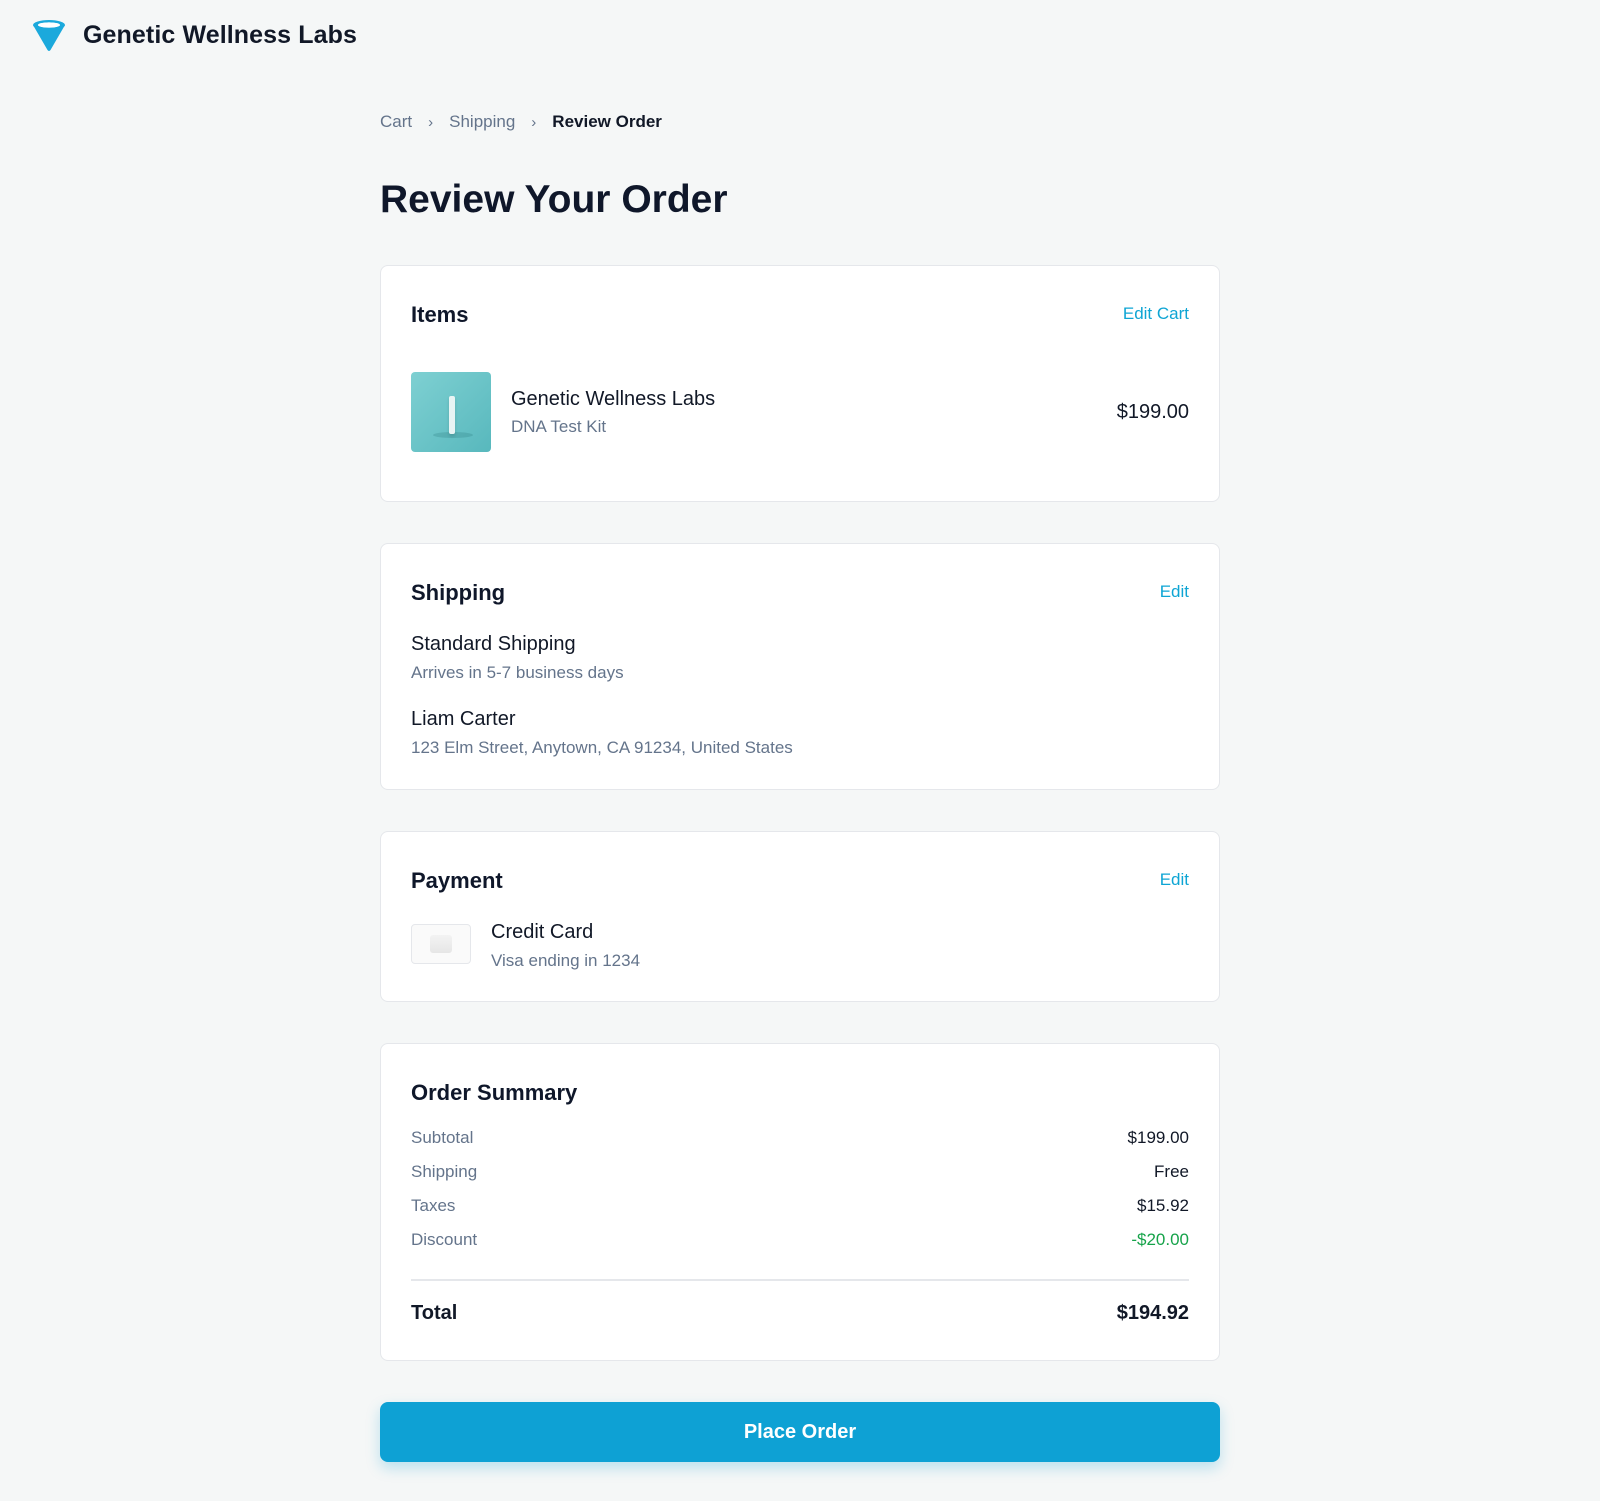 The image size is (1600, 1501). Describe the element at coordinates (482, 122) in the screenshot. I see `breadcrumb-shipping: Shipping` at that location.